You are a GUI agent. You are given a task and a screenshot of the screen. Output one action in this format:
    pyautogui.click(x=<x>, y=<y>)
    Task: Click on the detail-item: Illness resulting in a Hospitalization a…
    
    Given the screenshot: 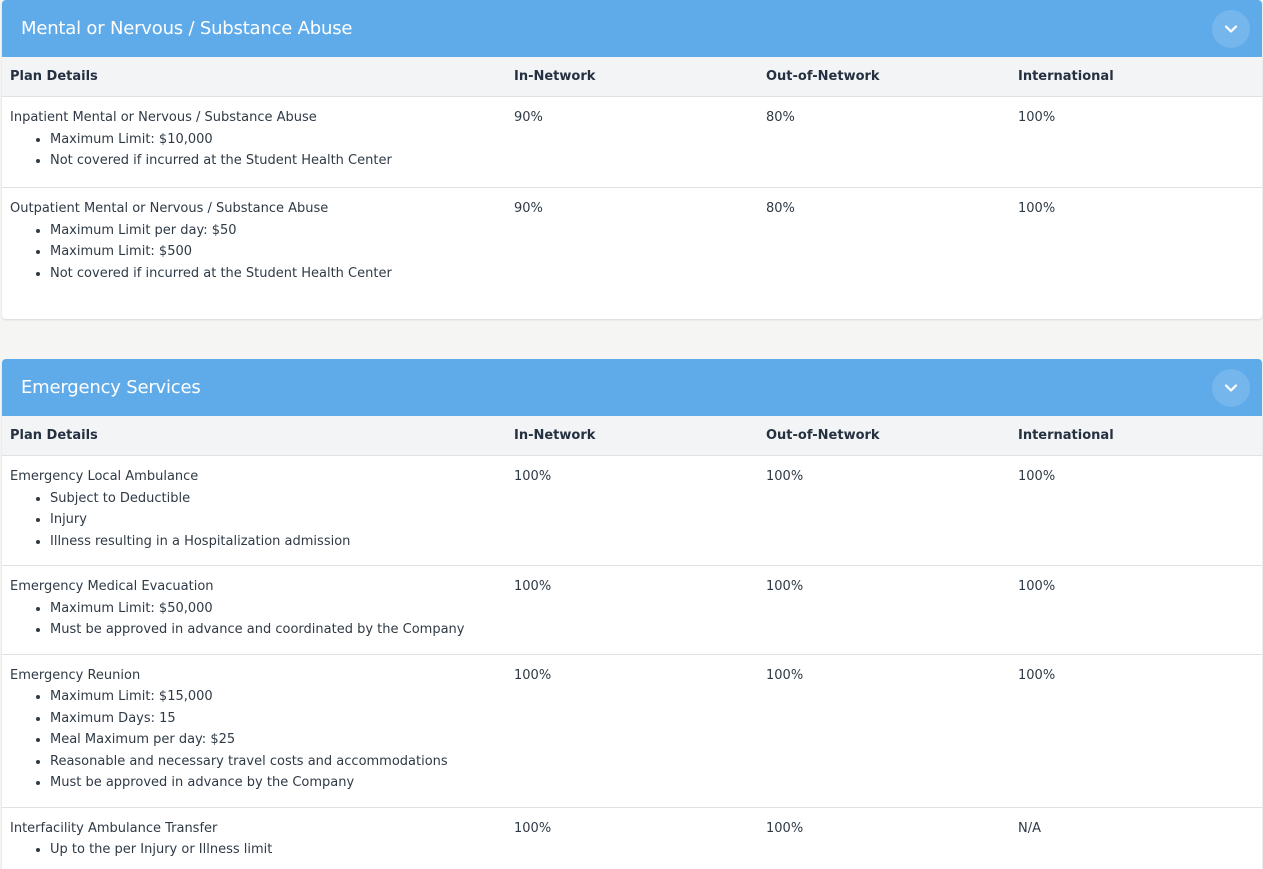 What is the action you would take?
    pyautogui.click(x=278, y=542)
    